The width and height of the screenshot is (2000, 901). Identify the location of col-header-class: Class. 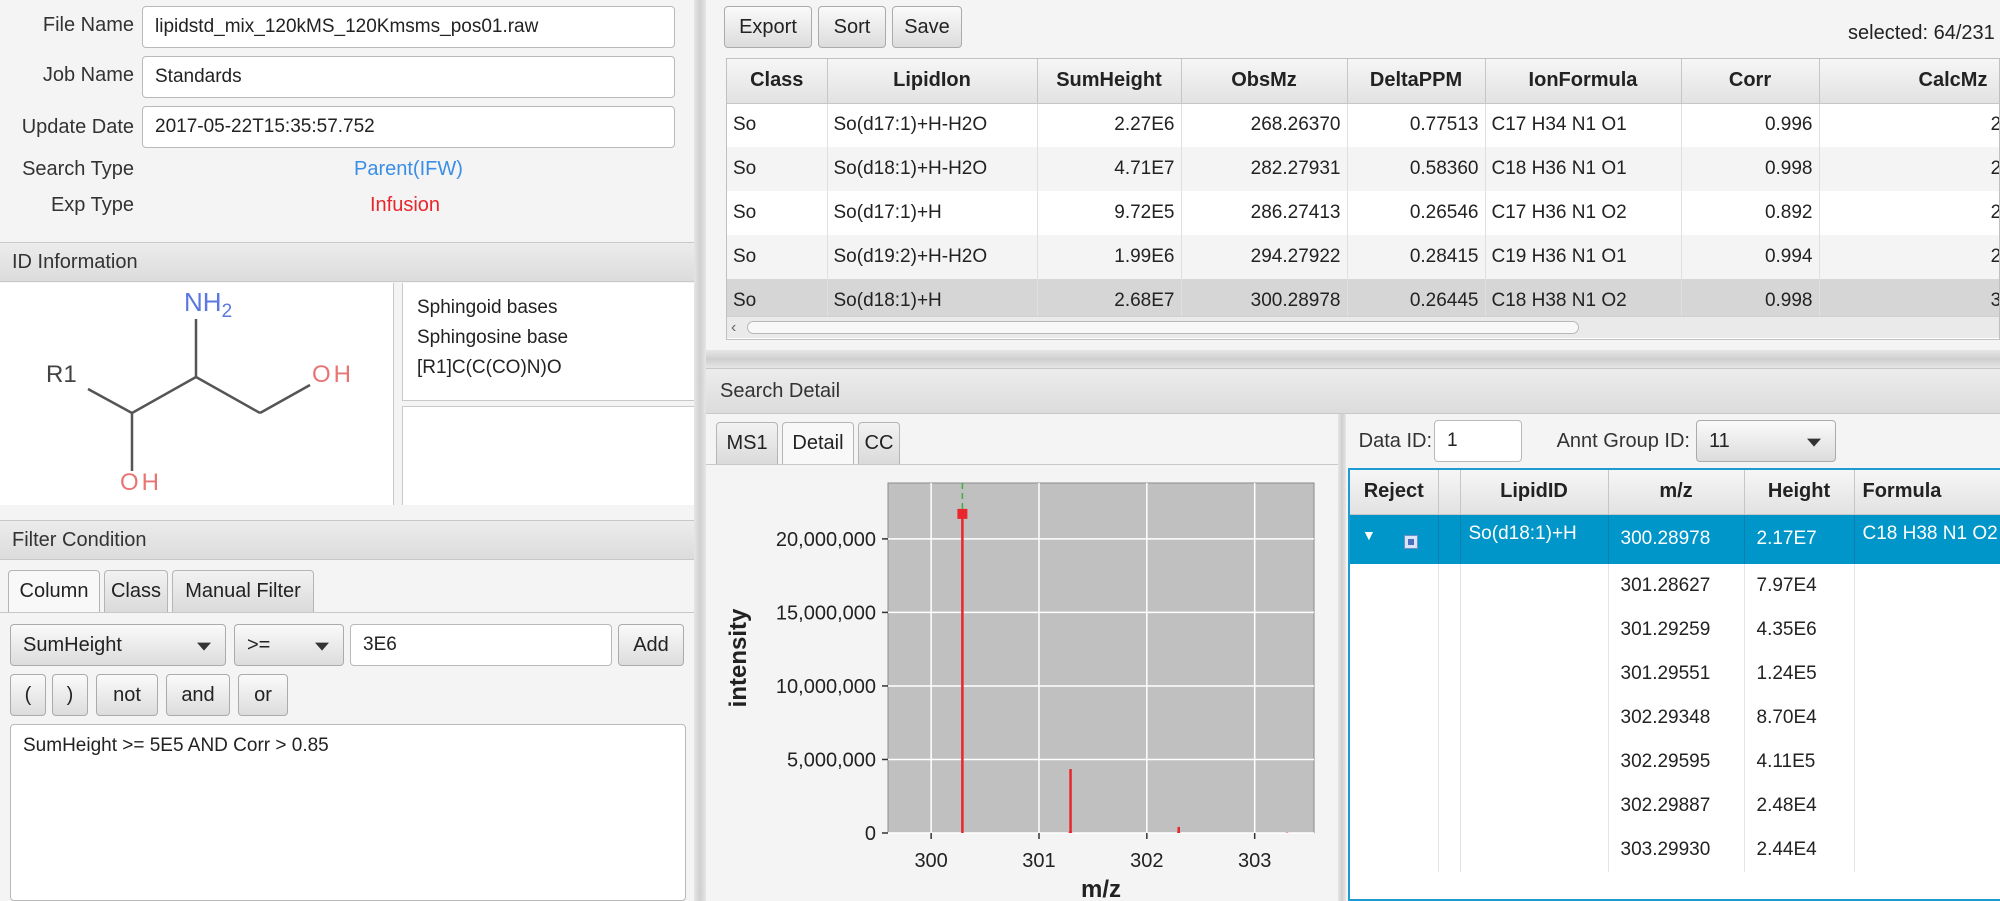
(777, 81).